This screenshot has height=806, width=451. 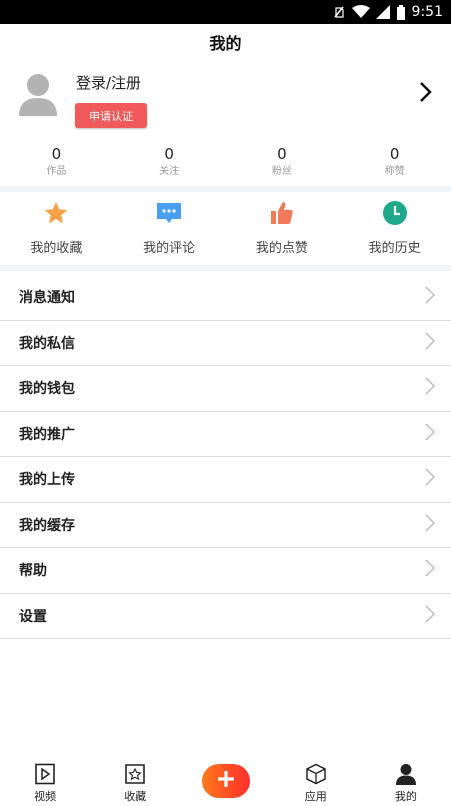 I want to click on menu-item-label: 我的私信, so click(x=47, y=343).